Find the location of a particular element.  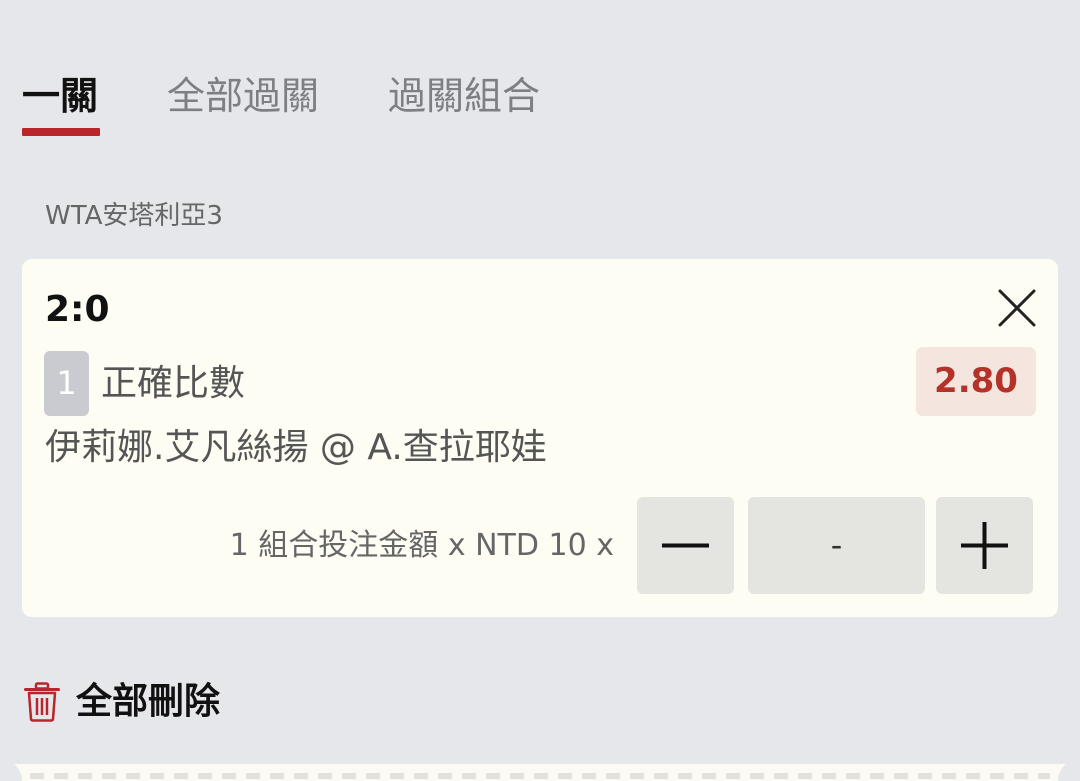

ticket-edge is located at coordinates (540, 767).